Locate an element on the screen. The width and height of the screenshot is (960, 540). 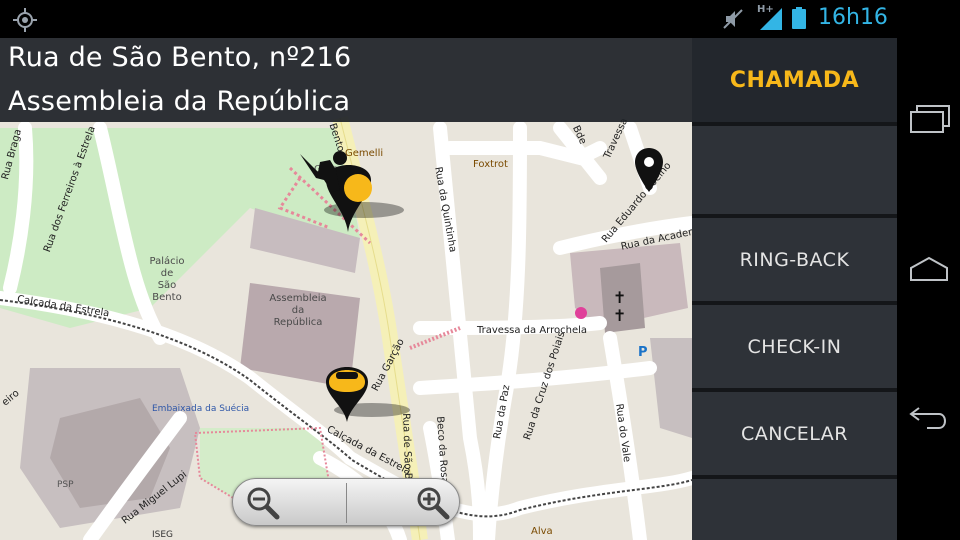
zoom-controls is located at coordinates (346, 502).